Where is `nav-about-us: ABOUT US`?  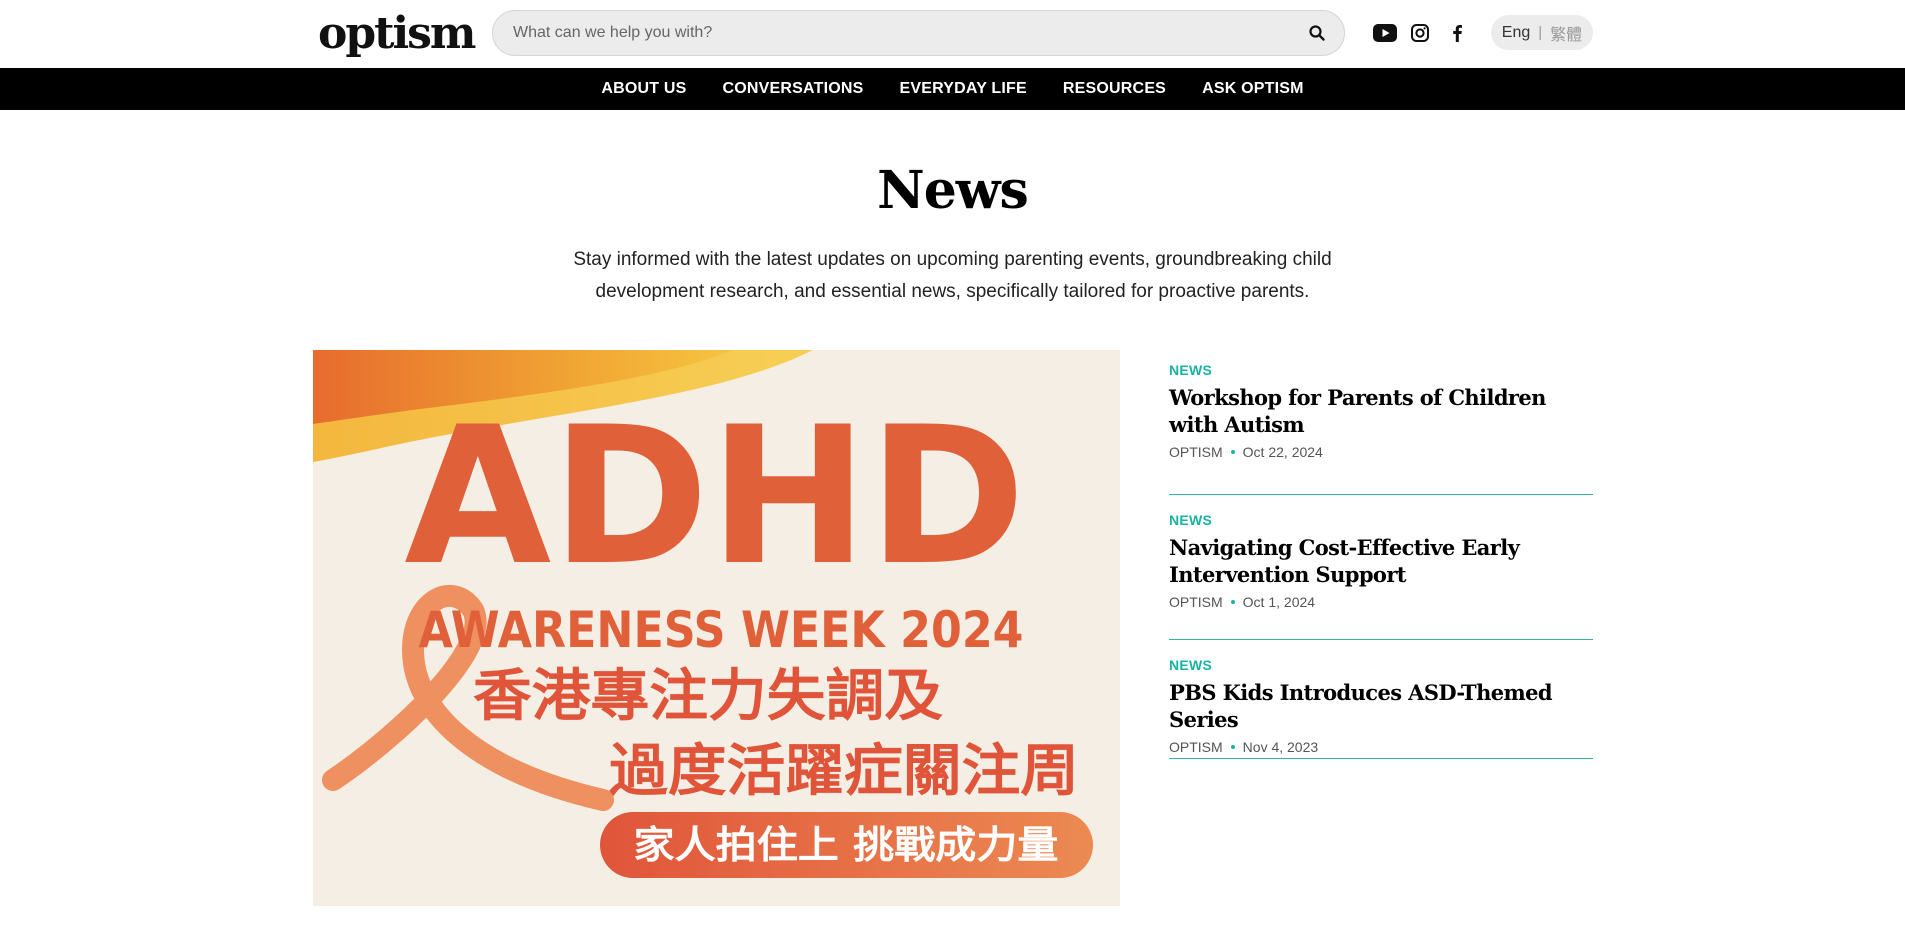 nav-about-us: ABOUT US is located at coordinates (643, 89).